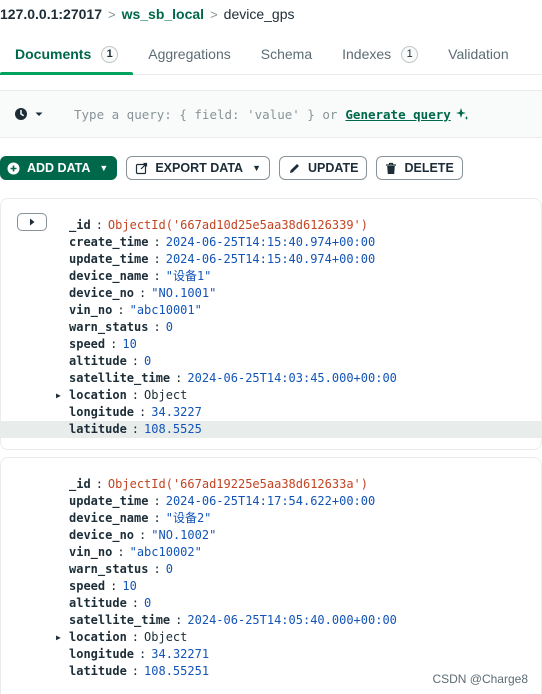  Describe the element at coordinates (367, 54) in the screenshot. I see `tab-label: Indexes` at that location.